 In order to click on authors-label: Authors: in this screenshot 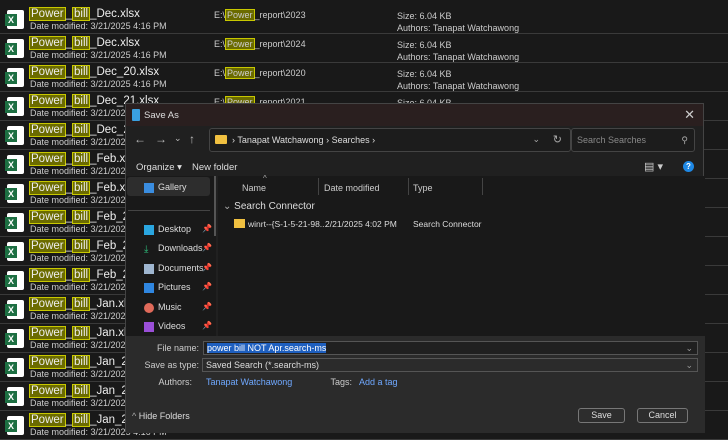, I will do `click(175, 382)`.